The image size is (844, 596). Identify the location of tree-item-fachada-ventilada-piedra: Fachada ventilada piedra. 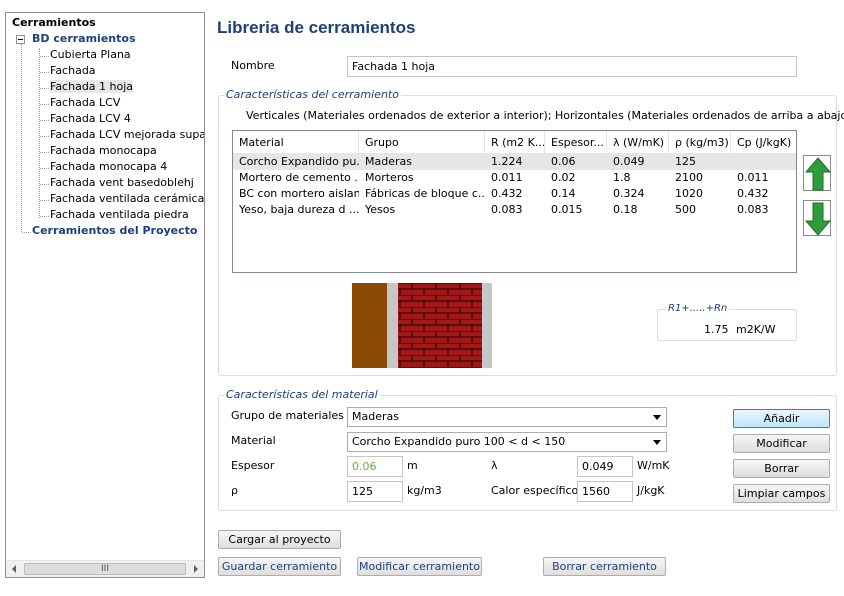
(119, 214).